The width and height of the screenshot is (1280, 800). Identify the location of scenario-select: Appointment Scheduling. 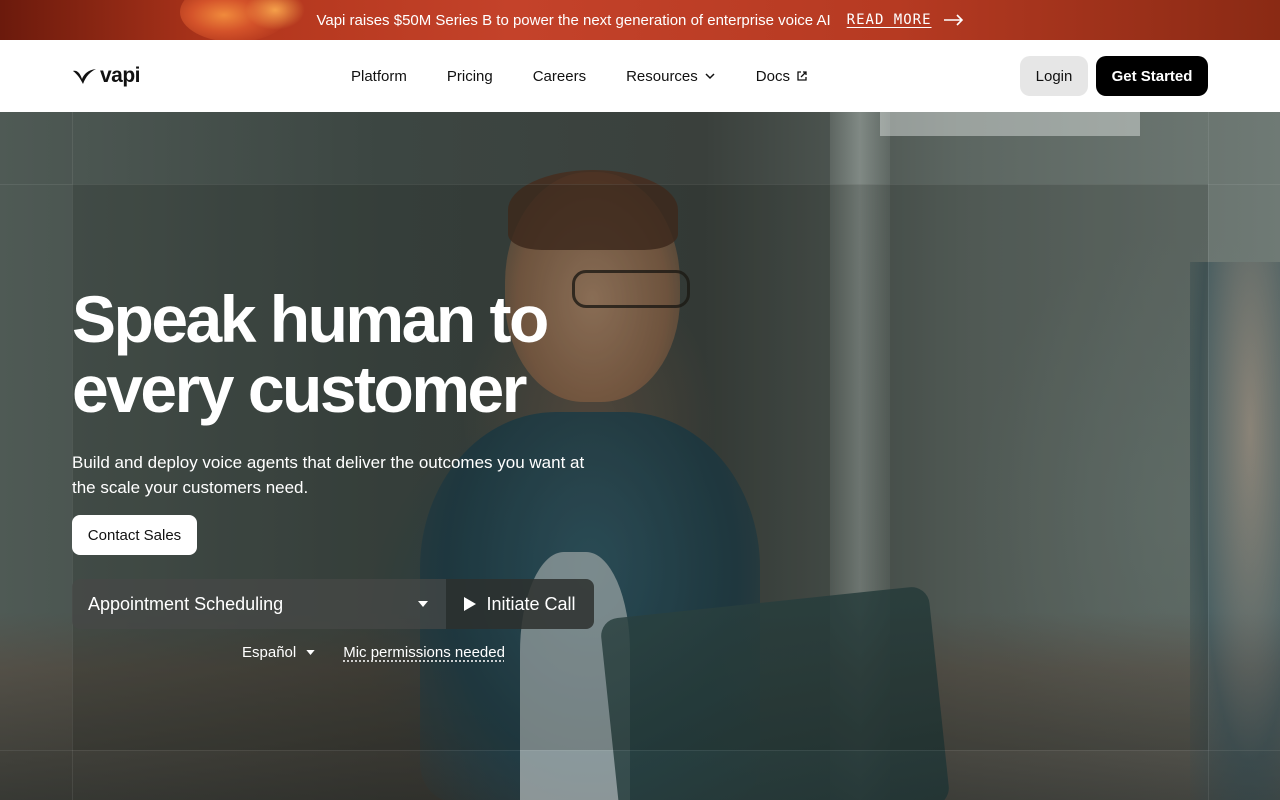
(259, 604).